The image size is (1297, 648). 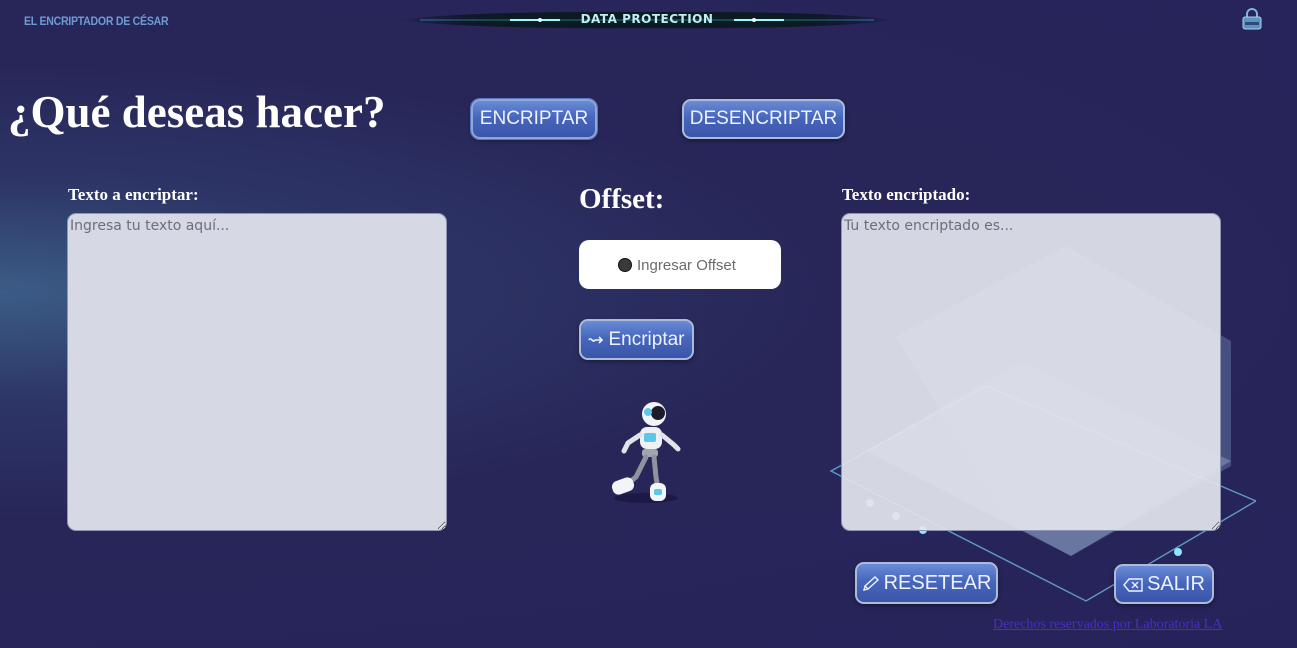 What do you see at coordinates (257, 372) in the screenshot?
I see `input-textarea` at bounding box center [257, 372].